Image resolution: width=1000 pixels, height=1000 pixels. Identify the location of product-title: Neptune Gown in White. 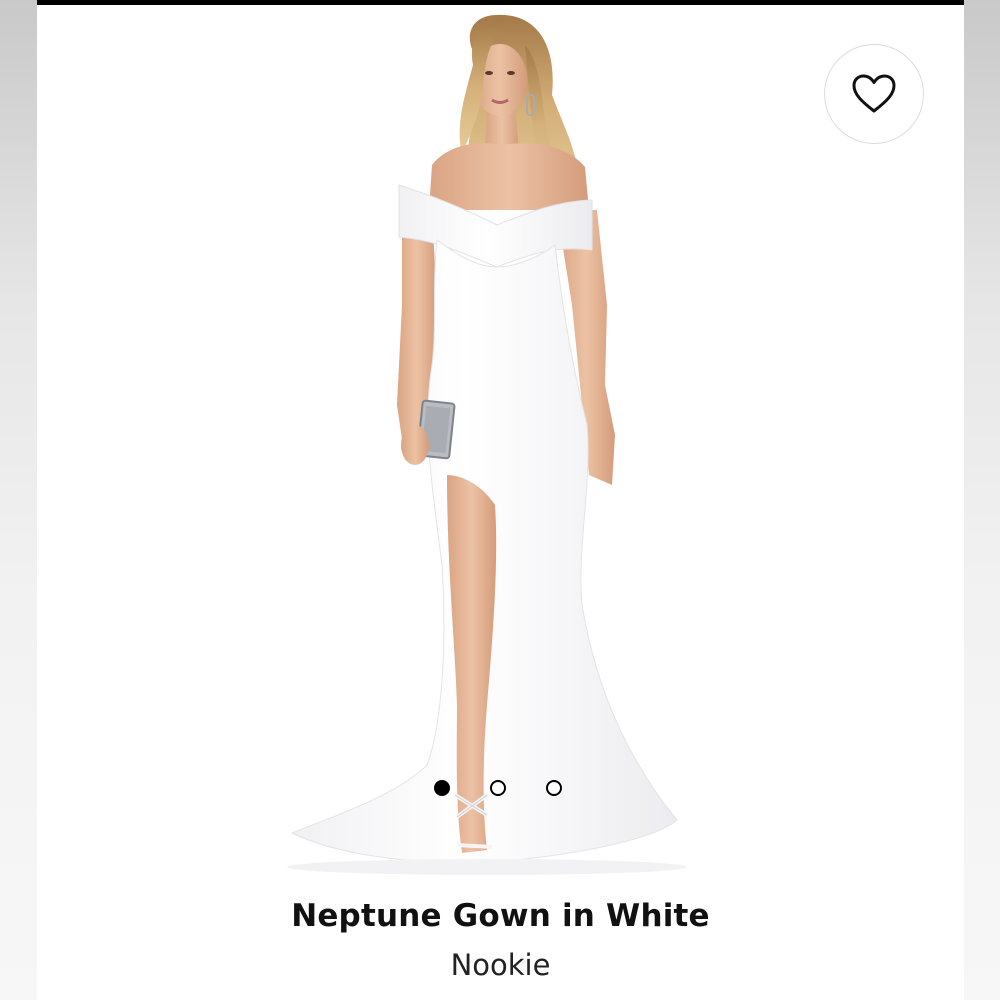
(500, 916).